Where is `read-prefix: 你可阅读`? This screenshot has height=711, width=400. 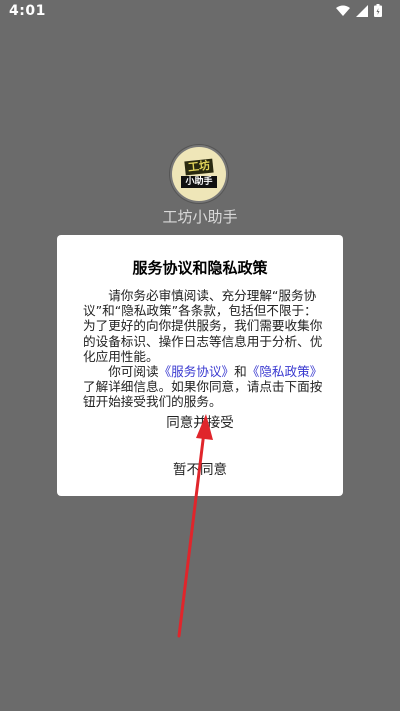
read-prefix: 你可阅读 is located at coordinates (133, 372).